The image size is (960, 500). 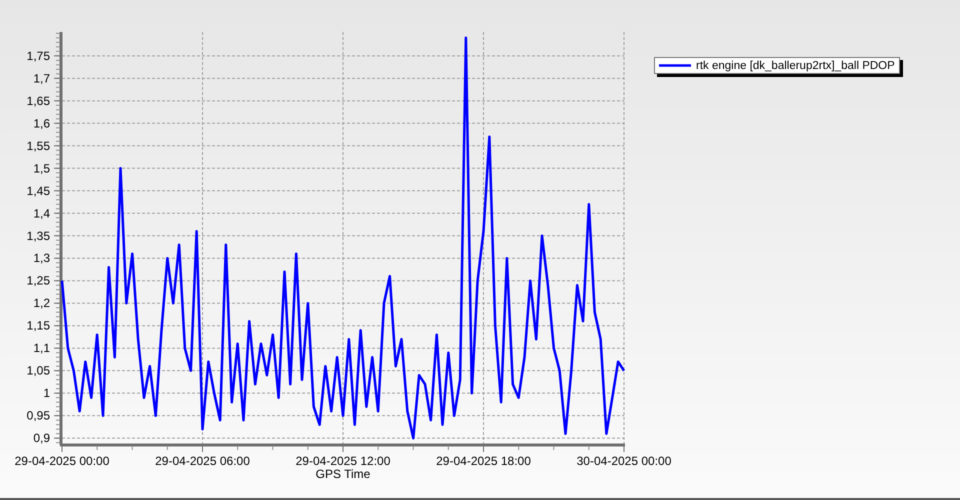 What do you see at coordinates (62, 461) in the screenshot?
I see `tick-label: 29-04-2025 00:00` at bounding box center [62, 461].